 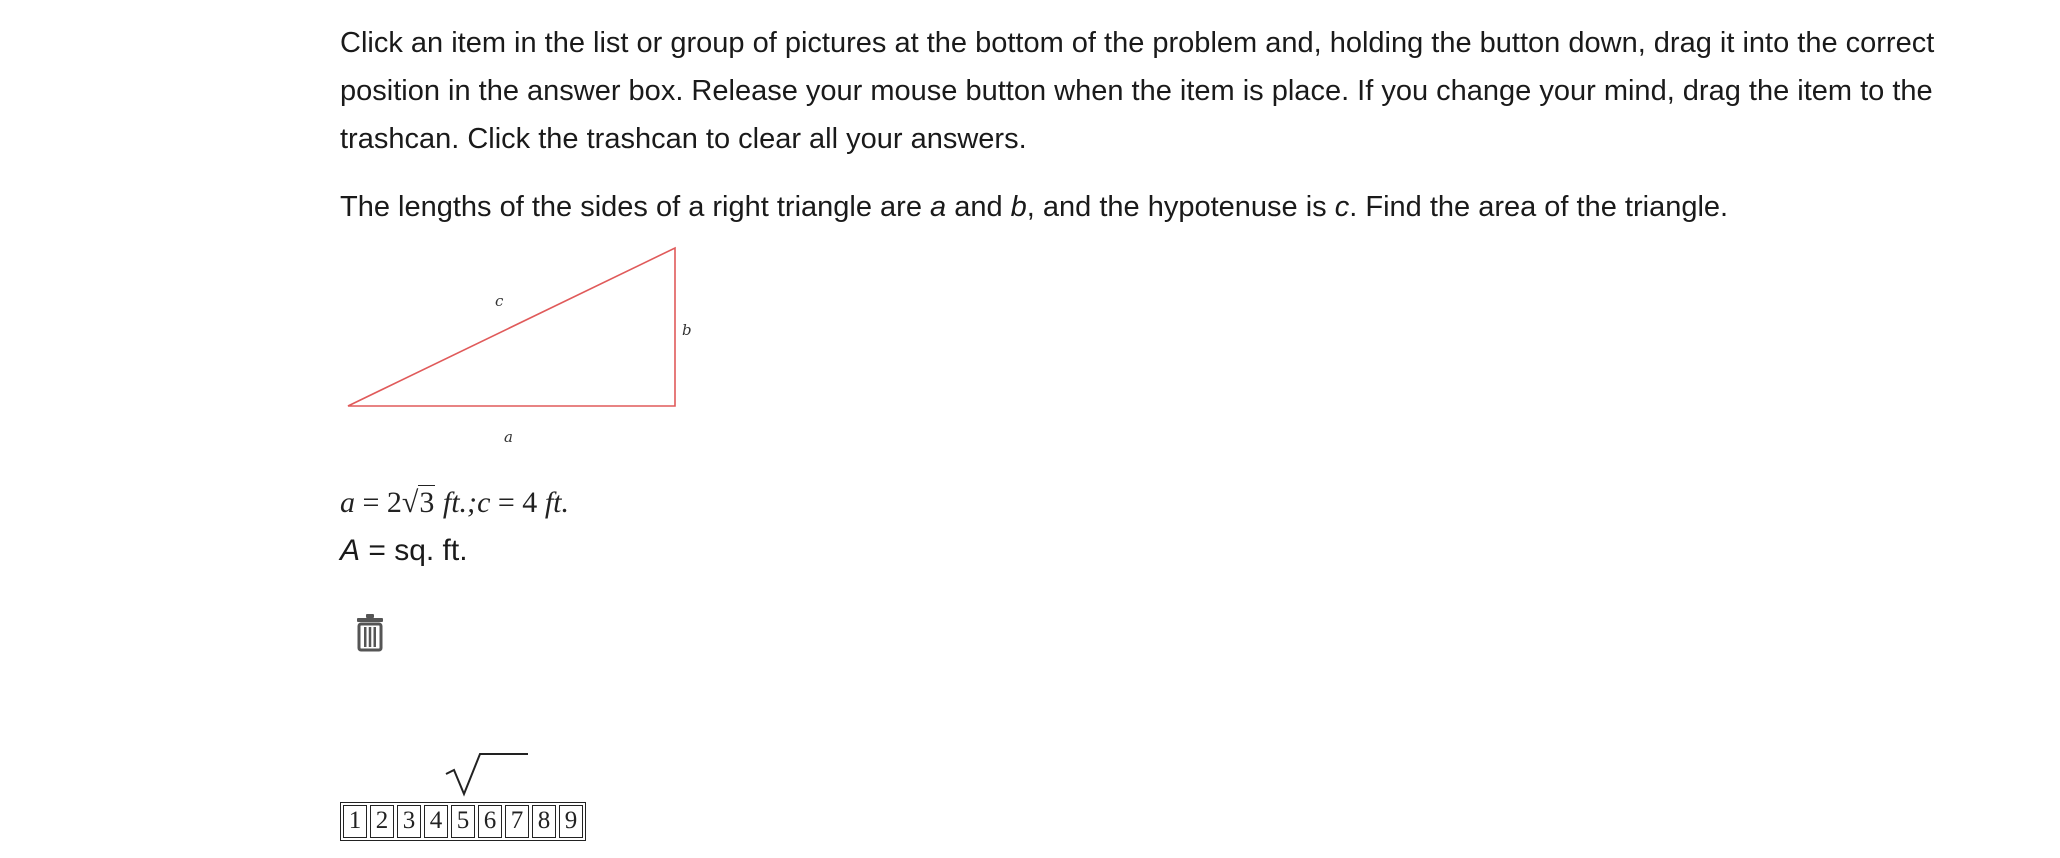 I want to click on digit-tile-7: 7, so click(x=517, y=821).